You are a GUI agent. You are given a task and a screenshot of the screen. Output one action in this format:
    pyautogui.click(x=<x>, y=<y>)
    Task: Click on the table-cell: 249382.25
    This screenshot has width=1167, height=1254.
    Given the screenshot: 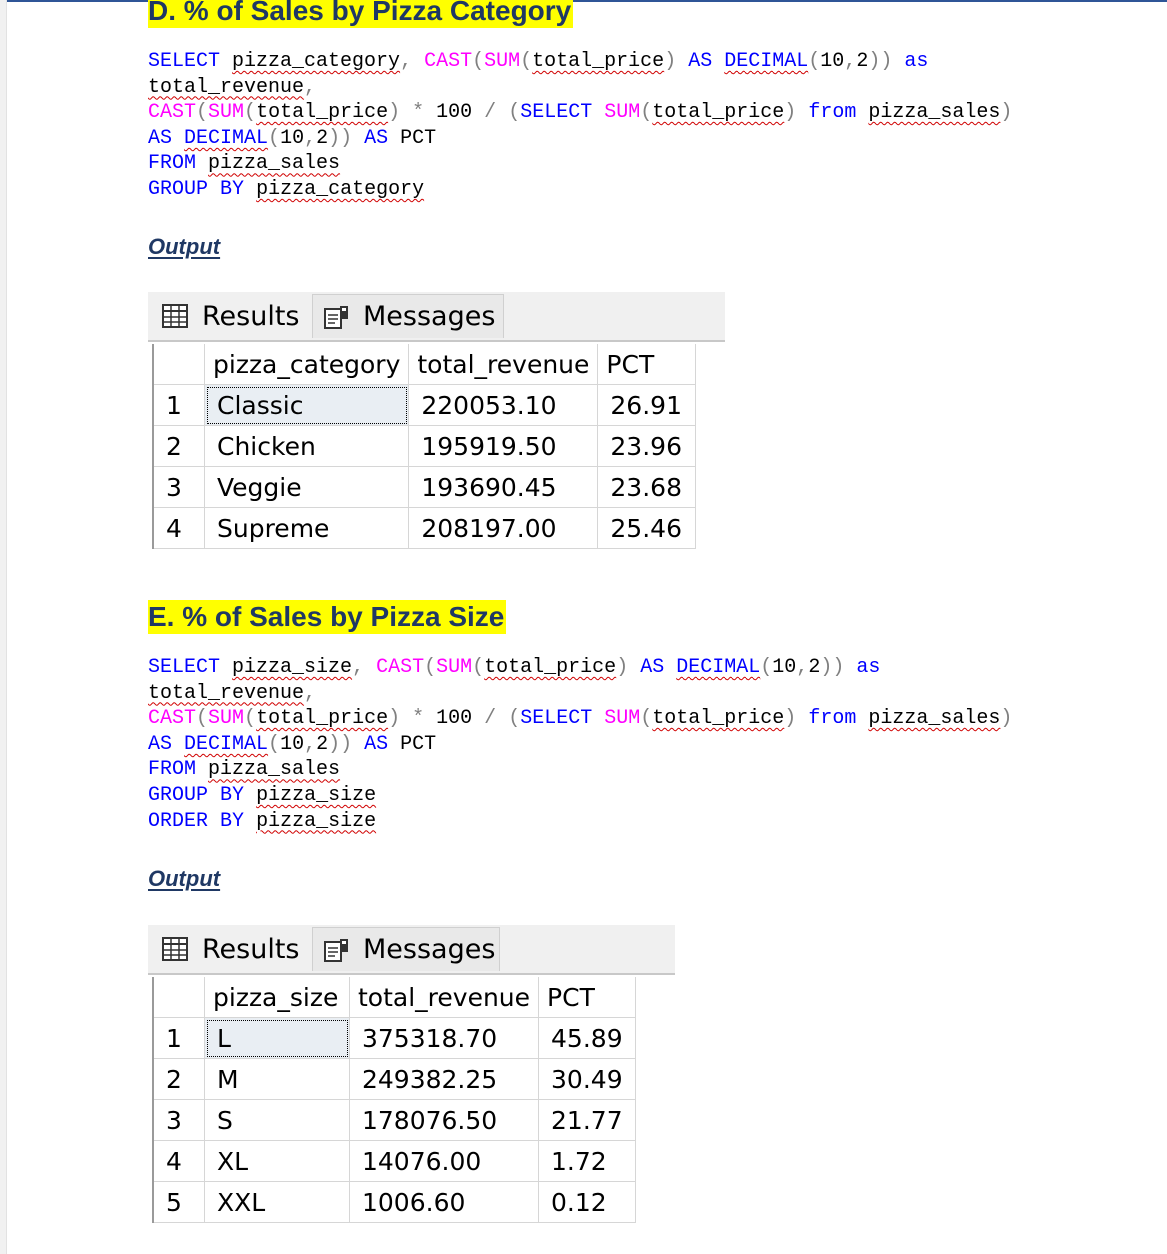 What is the action you would take?
    pyautogui.click(x=444, y=1079)
    